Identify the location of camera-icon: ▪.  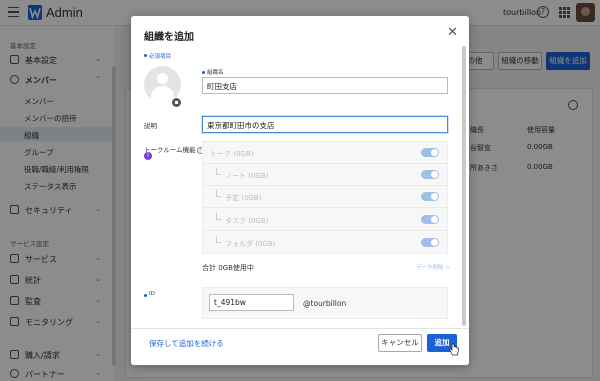
(176, 102).